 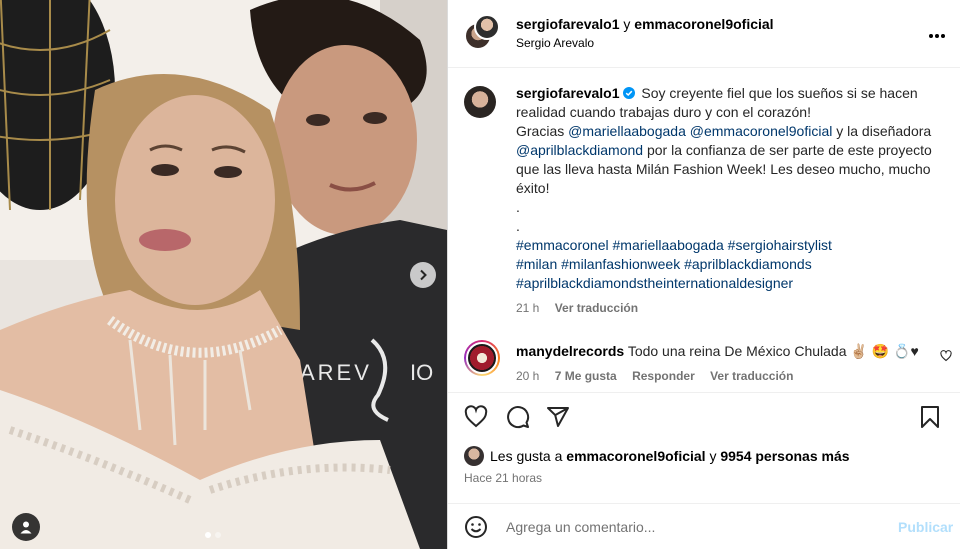 I want to click on mention-link: @mariellaabogada, so click(x=627, y=131).